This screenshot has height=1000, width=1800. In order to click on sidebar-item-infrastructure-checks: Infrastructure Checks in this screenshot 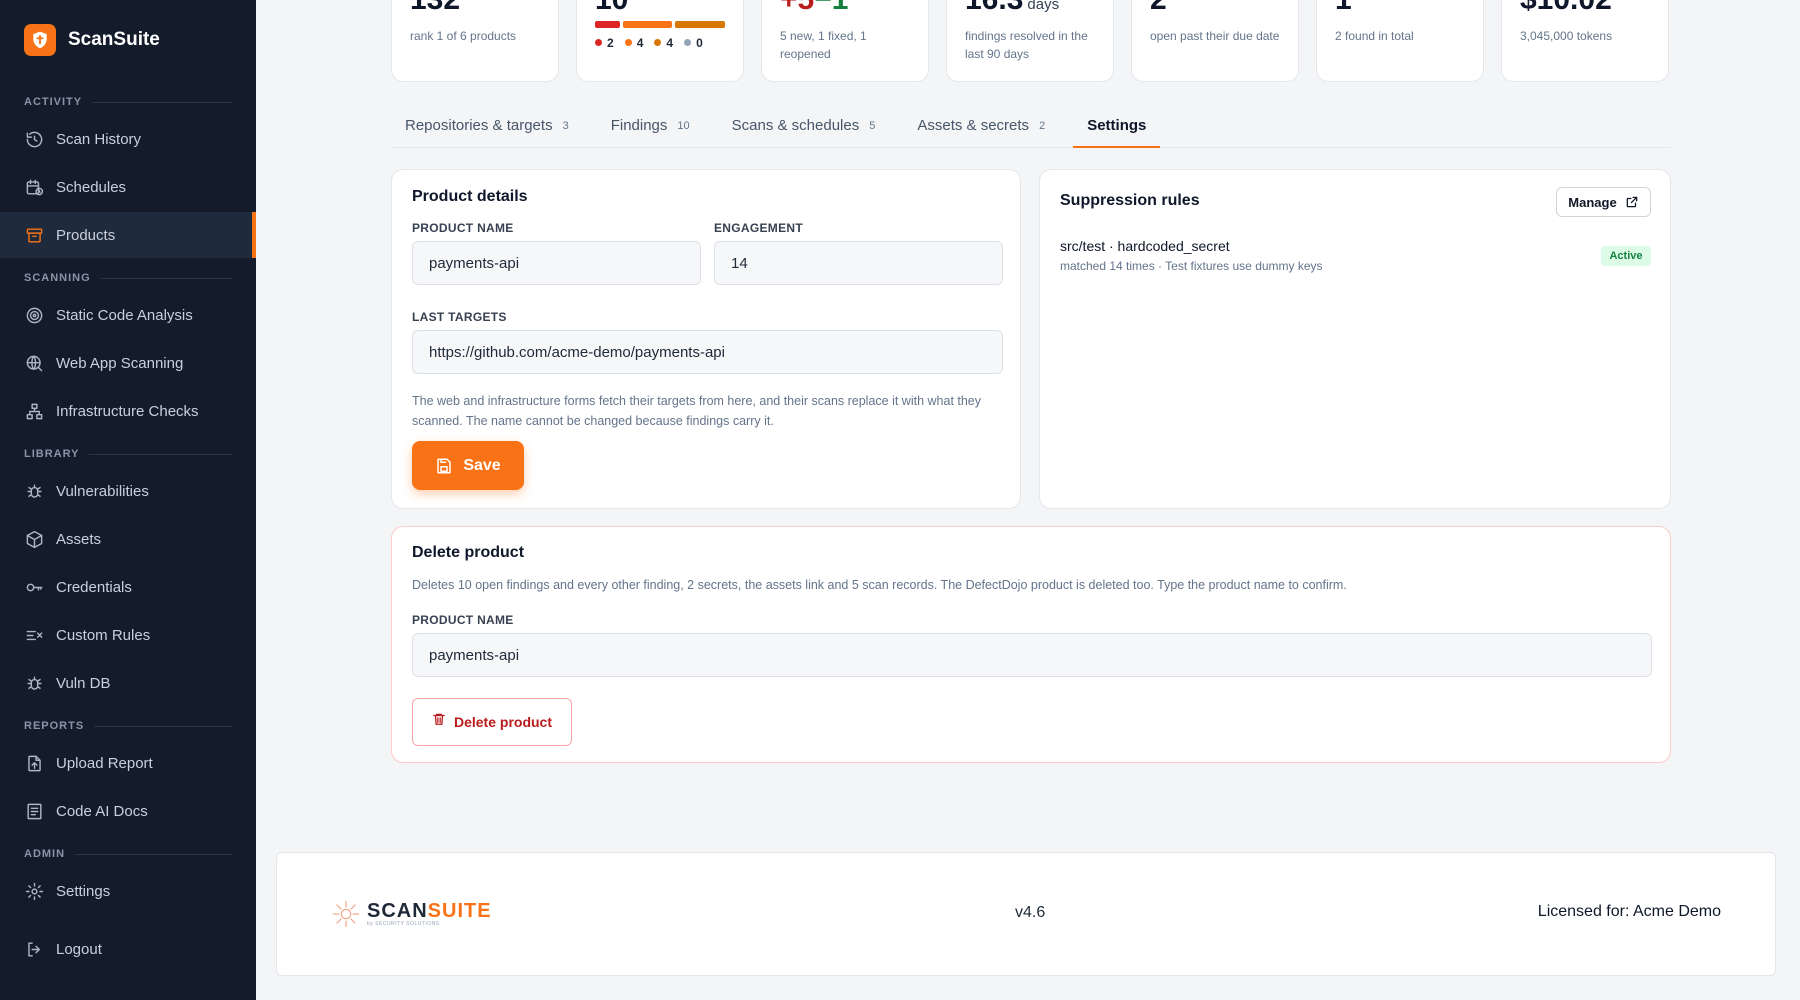, I will do `click(128, 411)`.